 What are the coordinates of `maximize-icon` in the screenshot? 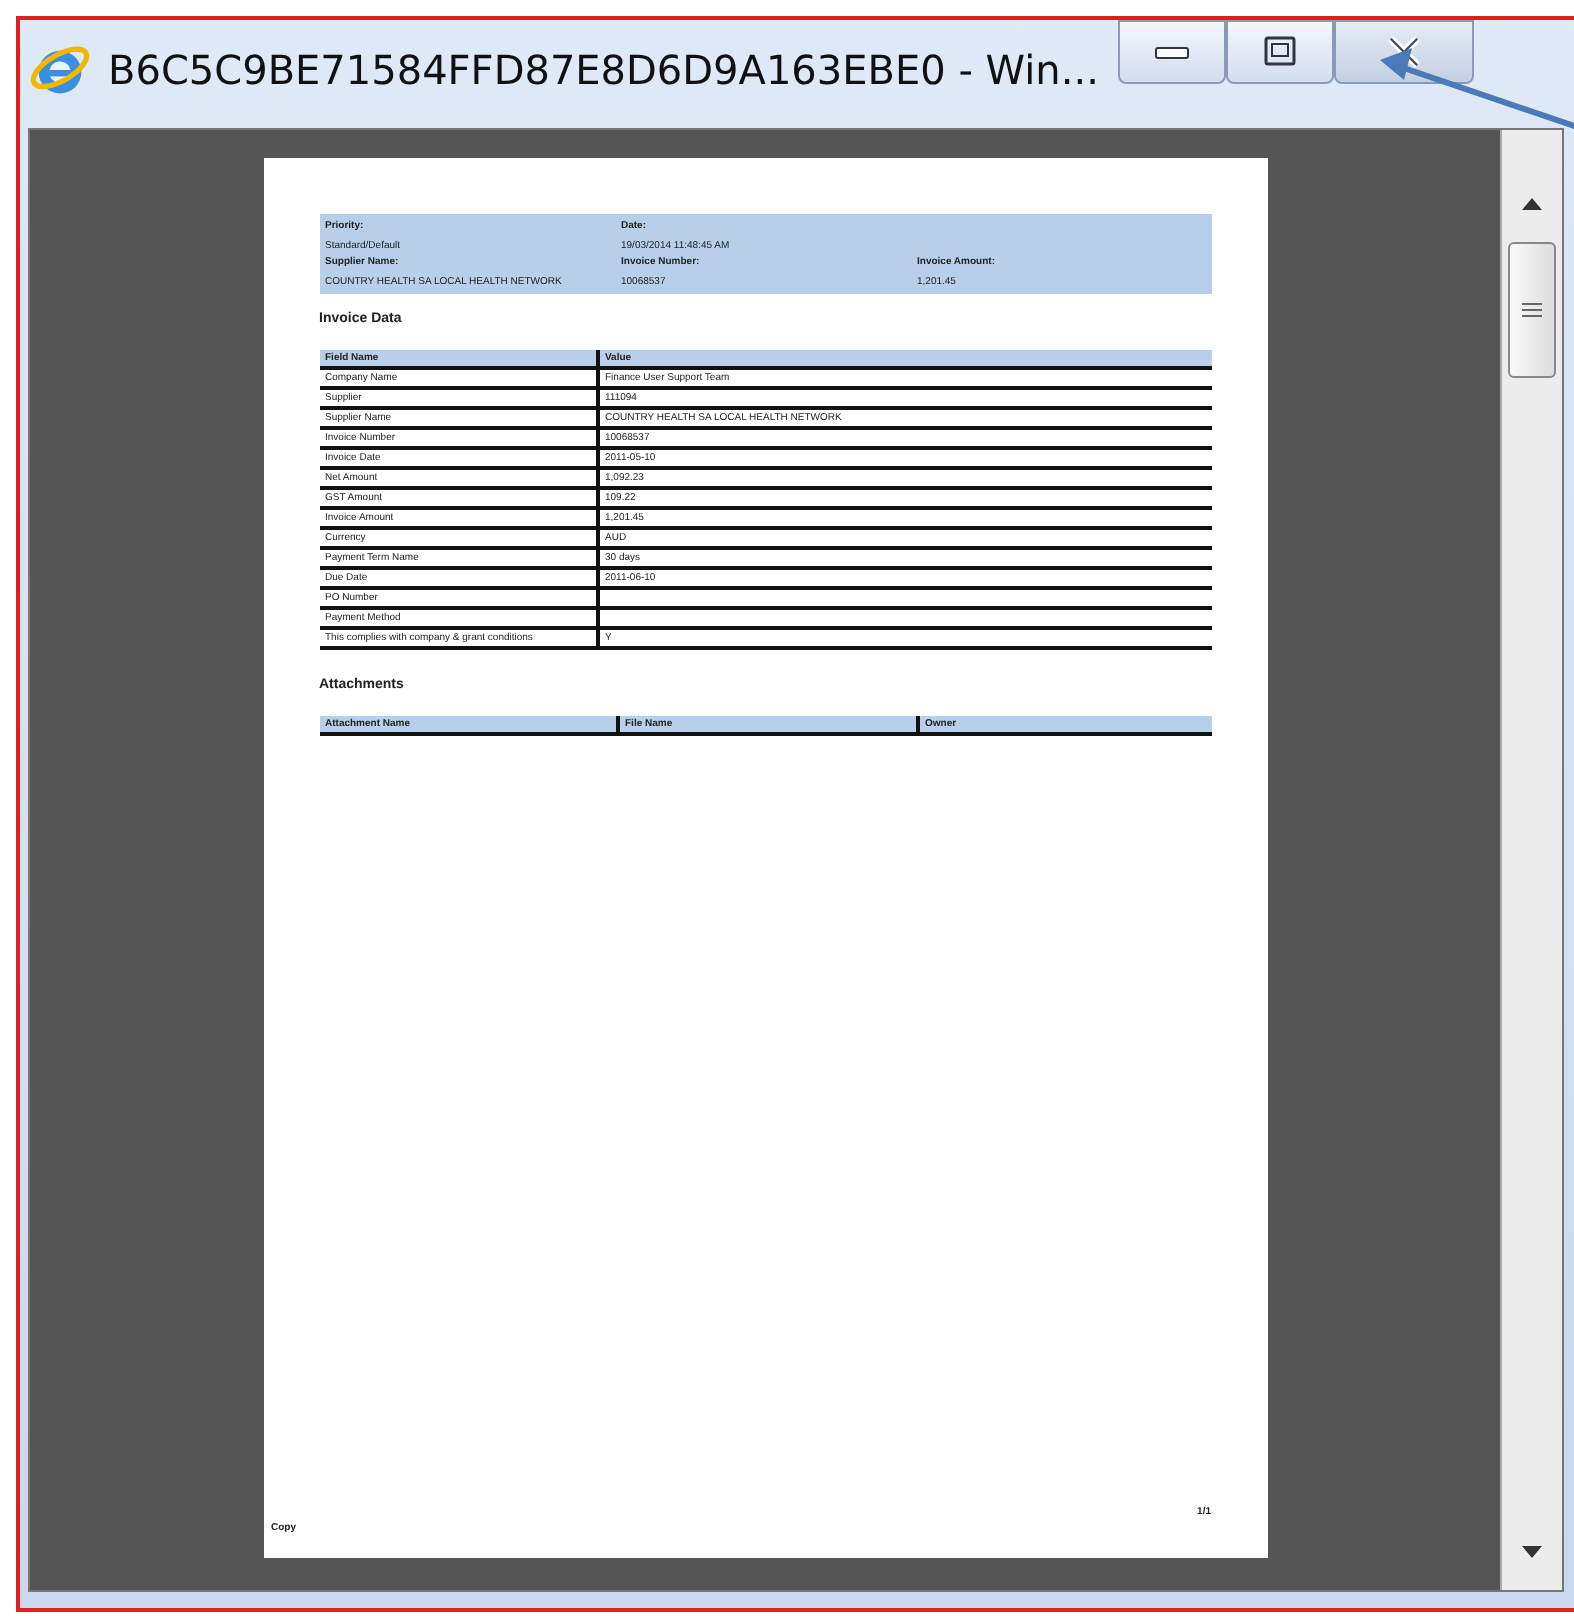 It's located at (1280, 52).